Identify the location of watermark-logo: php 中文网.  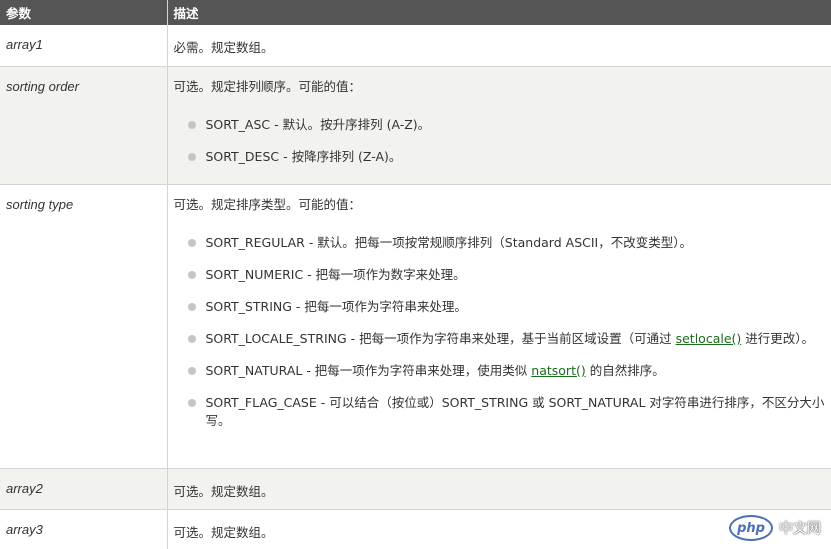
(775, 528).